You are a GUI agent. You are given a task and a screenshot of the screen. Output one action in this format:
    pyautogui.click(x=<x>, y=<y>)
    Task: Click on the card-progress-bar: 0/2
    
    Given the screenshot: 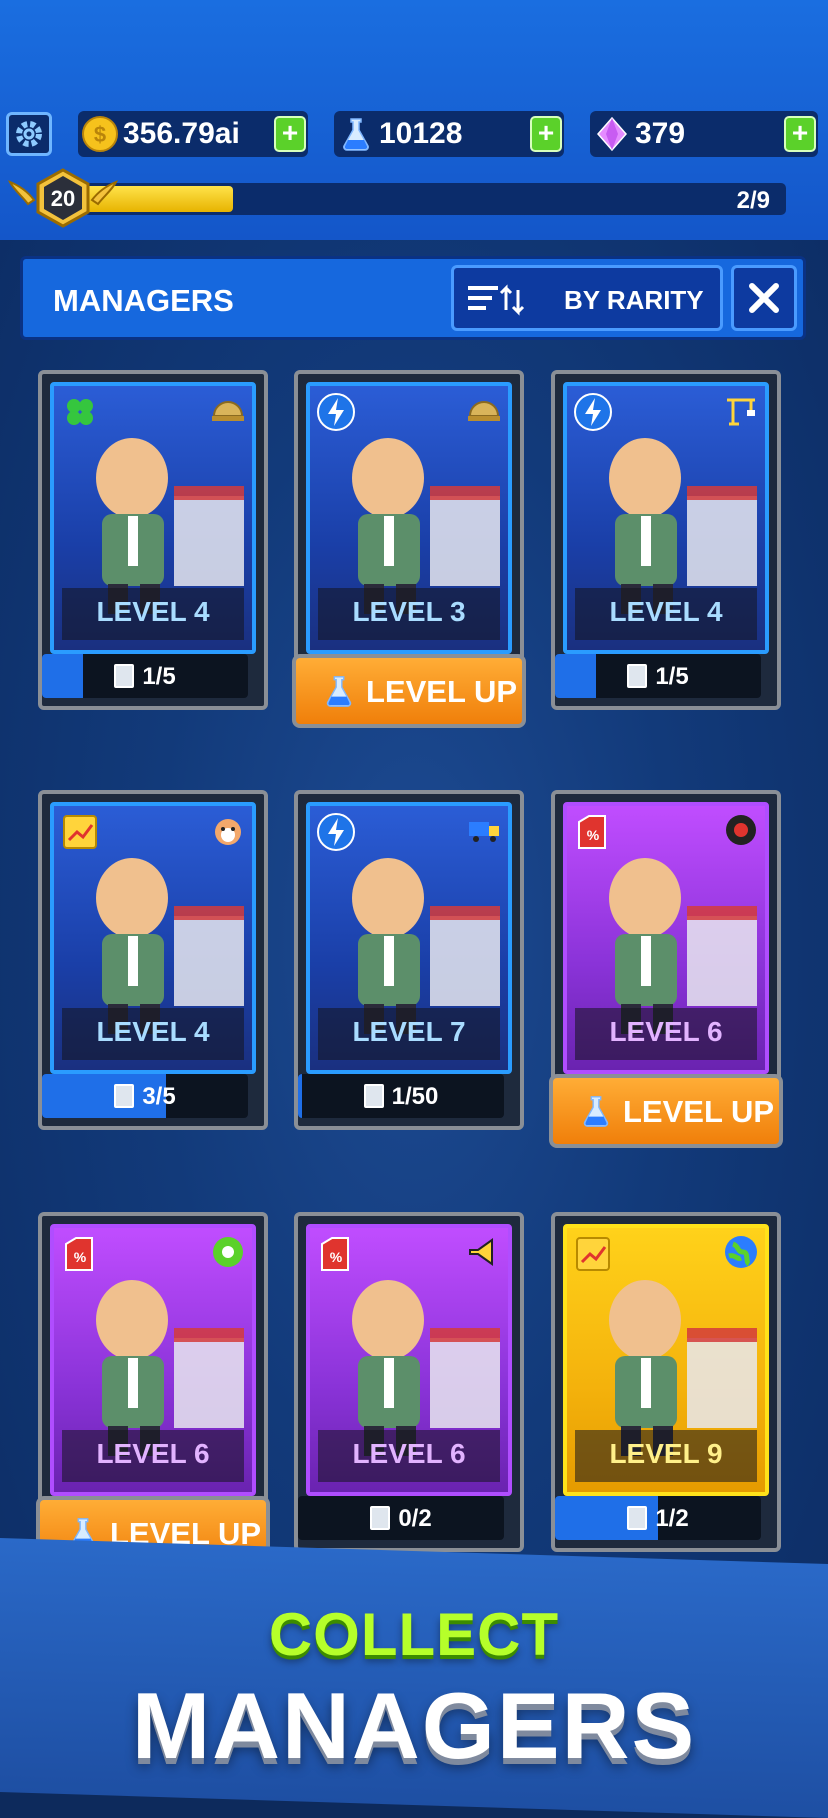 What is the action you would take?
    pyautogui.click(x=401, y=1518)
    